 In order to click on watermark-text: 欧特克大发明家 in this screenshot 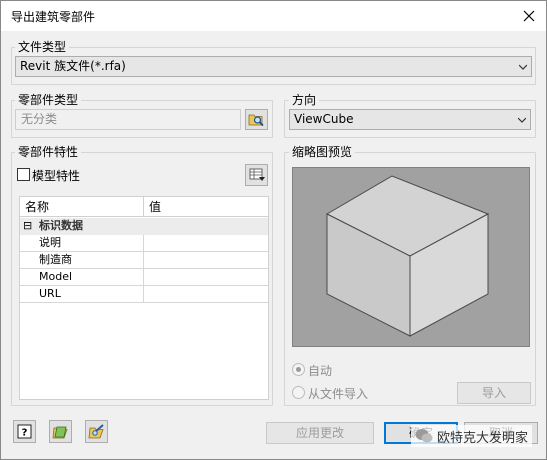, I will do `click(483, 438)`.